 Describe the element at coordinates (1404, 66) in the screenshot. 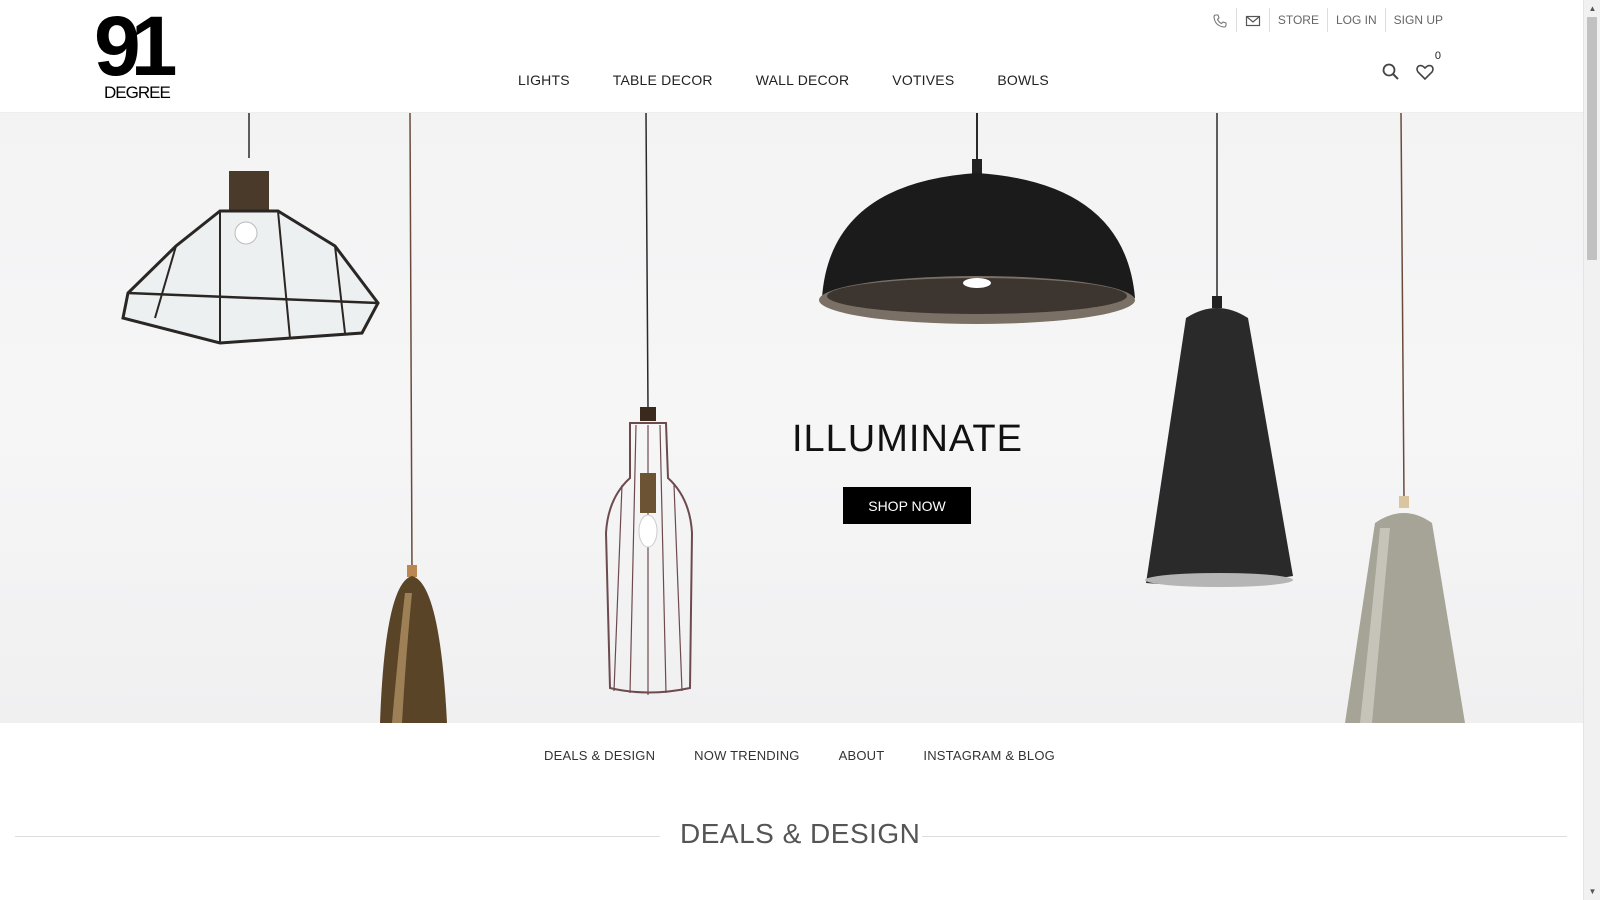

I see `header-actions: 0` at that location.